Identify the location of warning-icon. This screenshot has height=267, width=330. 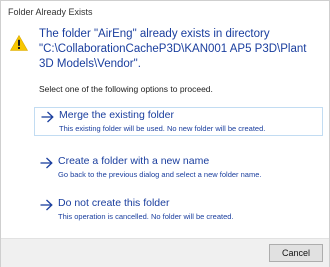
(19, 43).